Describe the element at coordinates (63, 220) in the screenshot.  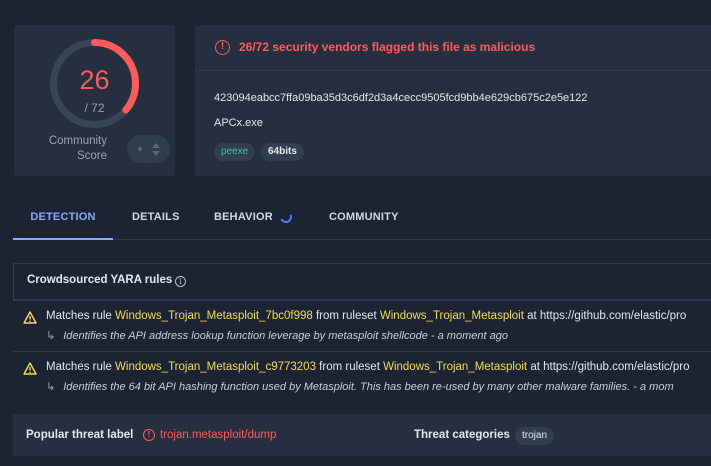
I see `tab-detection: DETECTION` at that location.